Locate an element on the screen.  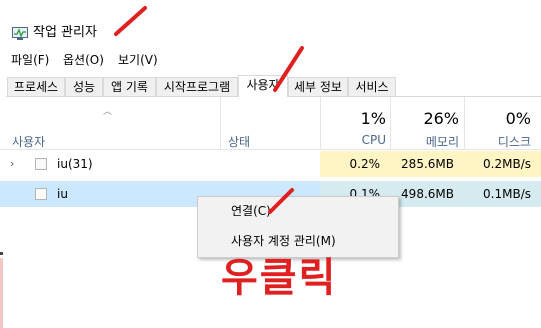
menu-view: 보기(V) is located at coordinates (138, 60).